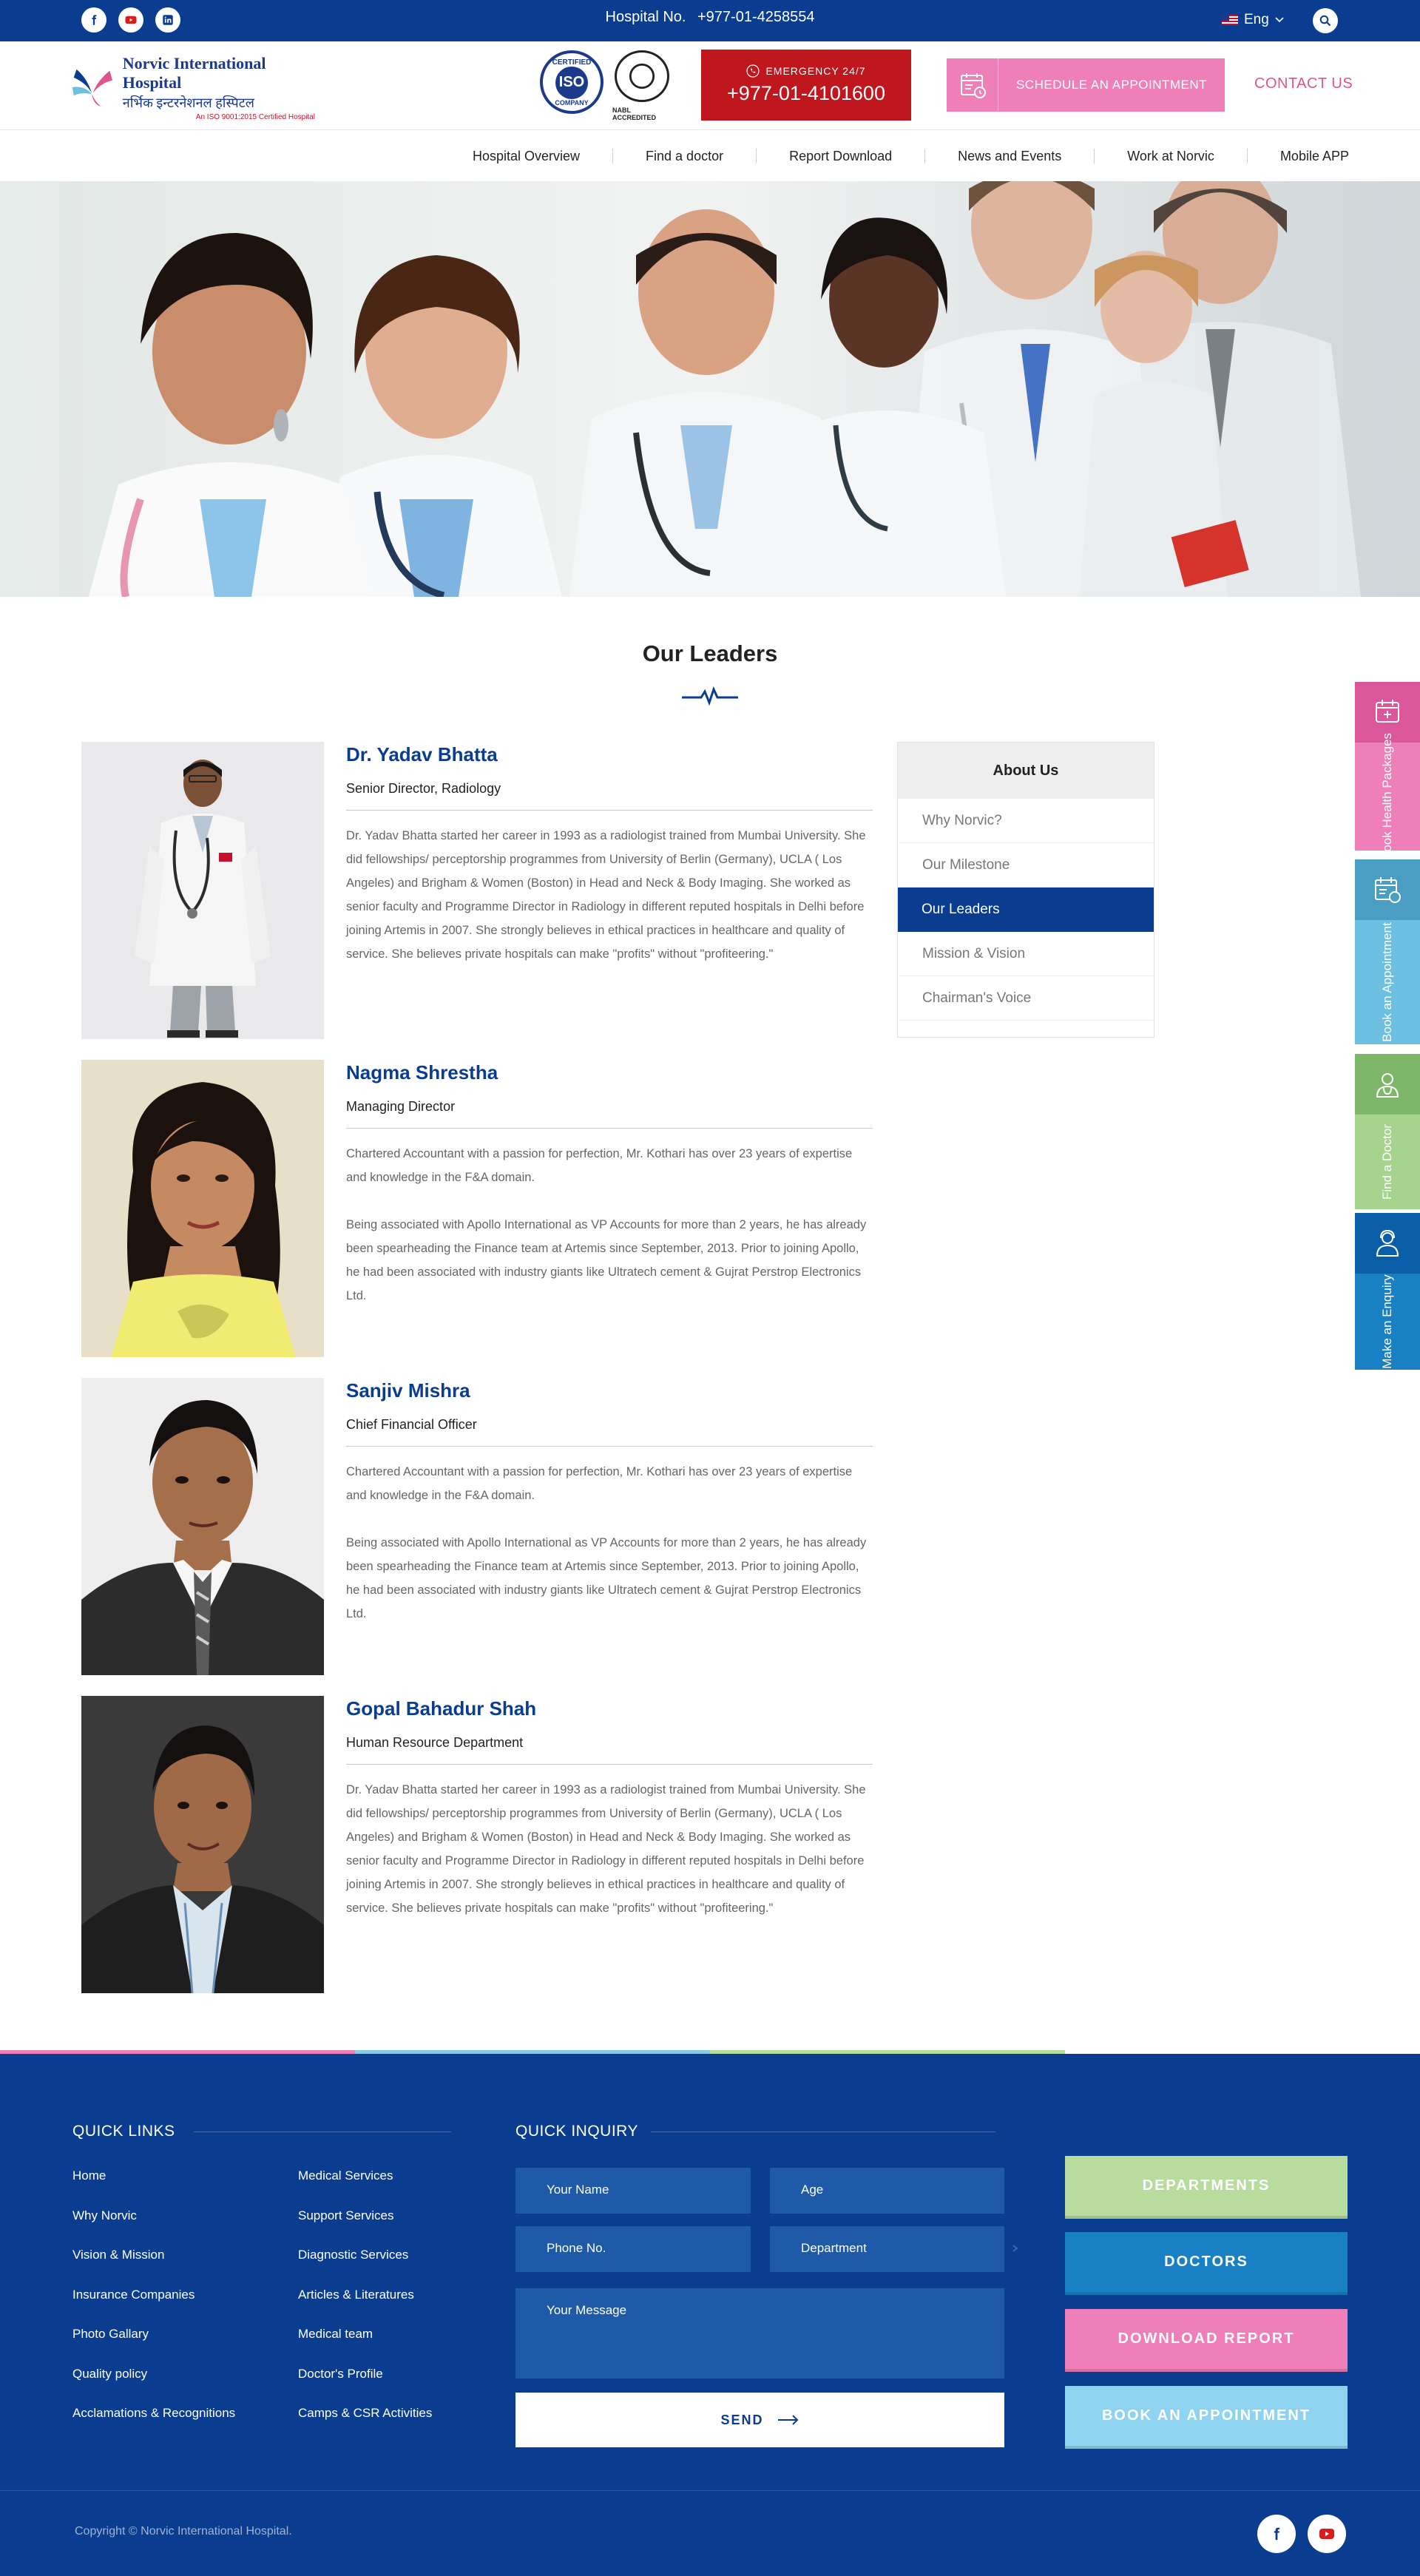 This screenshot has height=2576, width=1420. I want to click on side-tab-health-packages: Book Health Packages, so click(1387, 771).